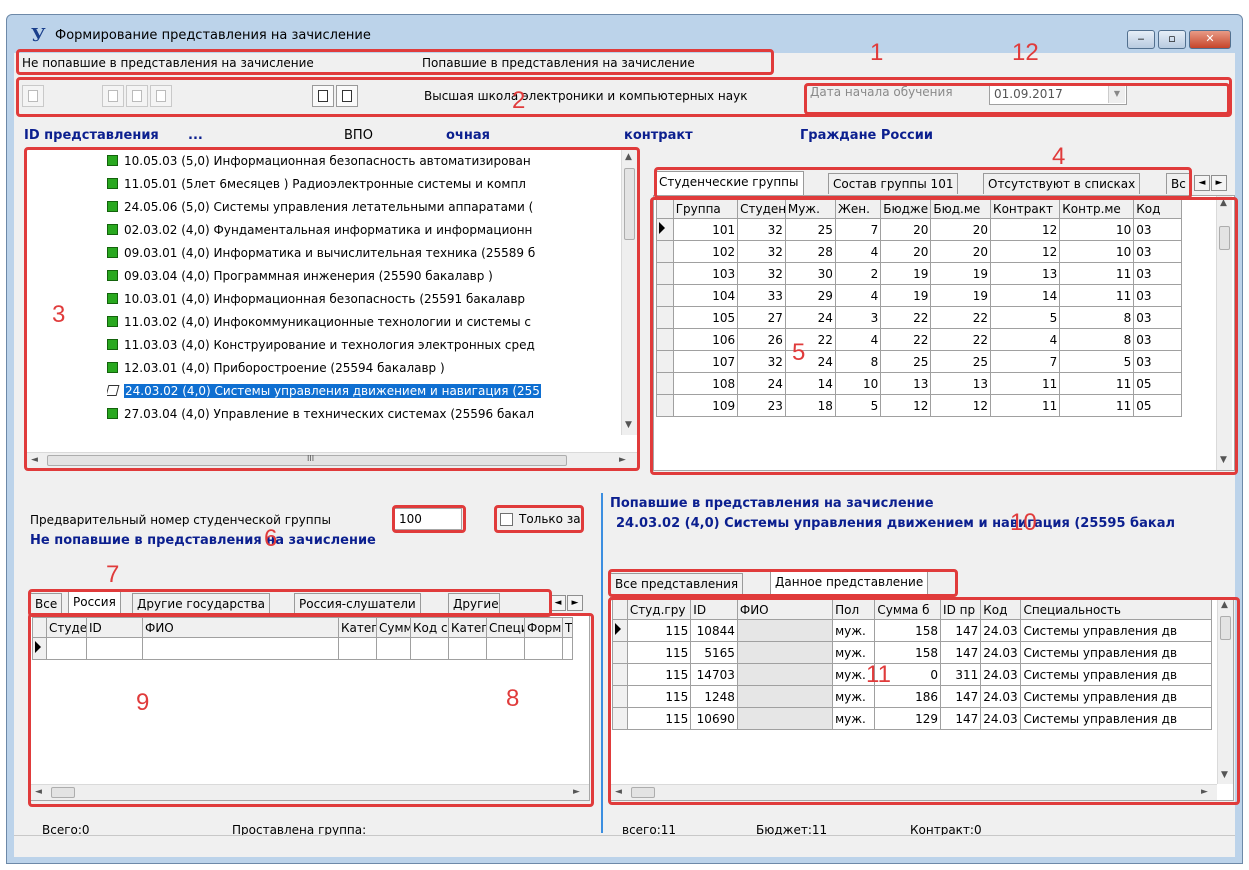  I want to click on column-header: Пол, so click(854, 609).